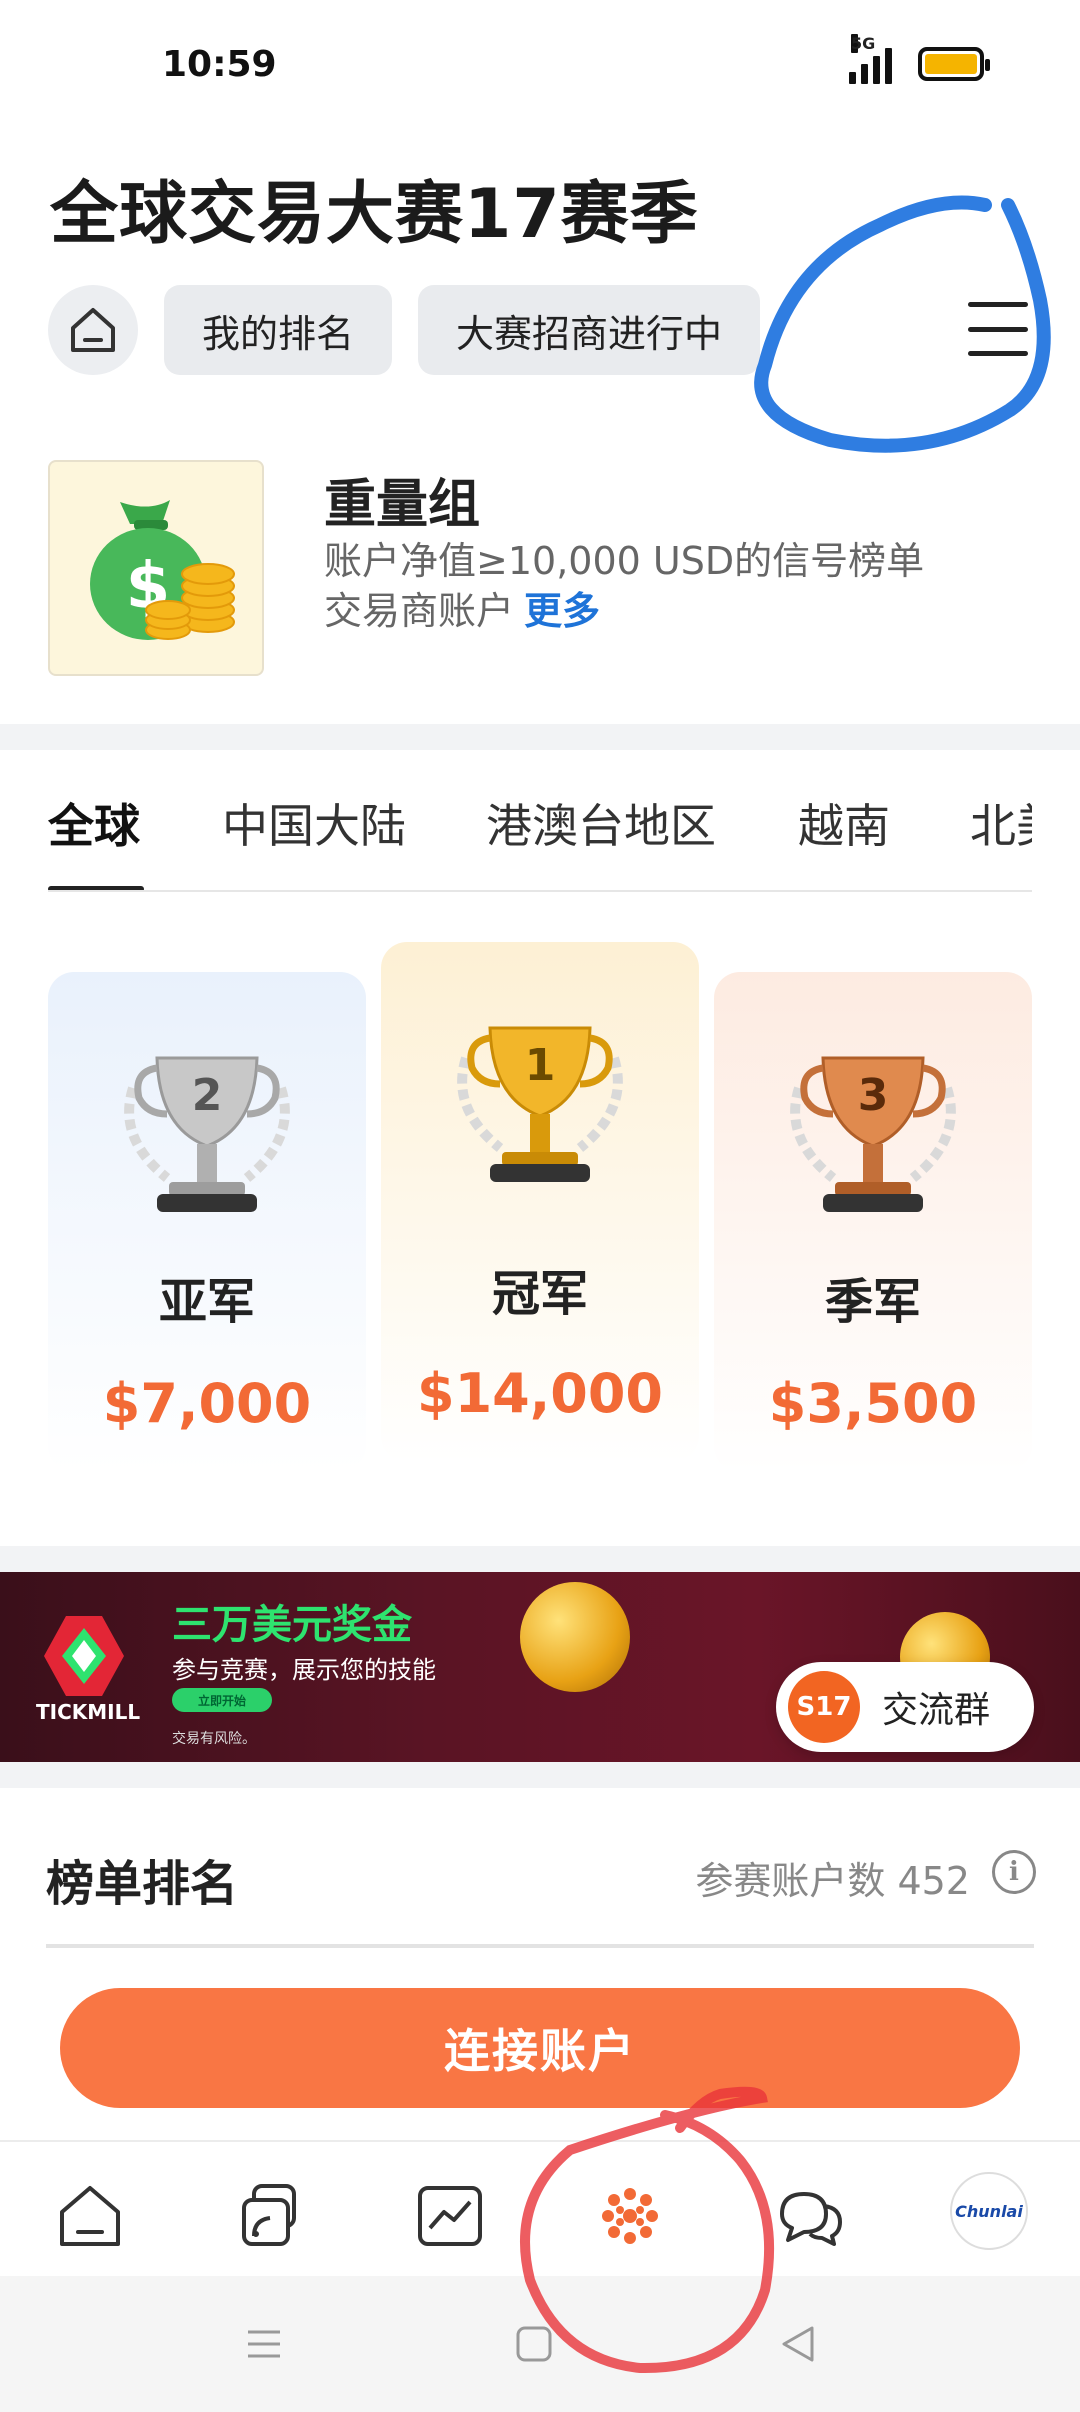 This screenshot has width=1080, height=2412. I want to click on rank-label: 季军, so click(872, 1302).